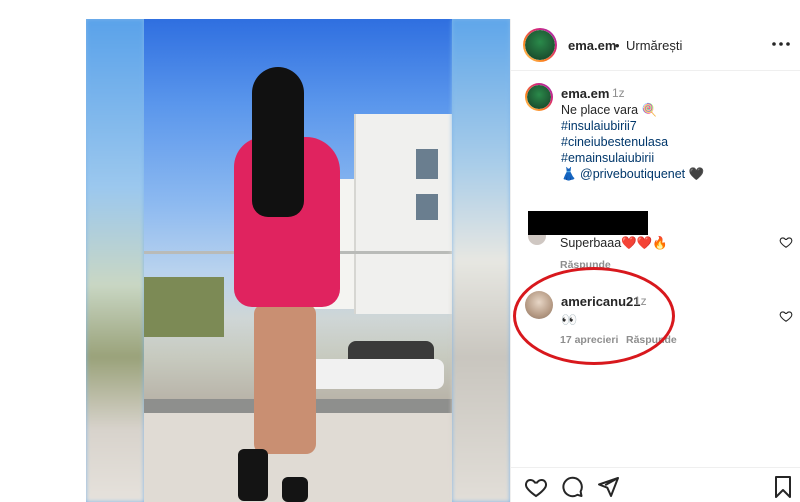 The image size is (800, 502). What do you see at coordinates (592, 45) in the screenshot?
I see `author-username: ema.em` at bounding box center [592, 45].